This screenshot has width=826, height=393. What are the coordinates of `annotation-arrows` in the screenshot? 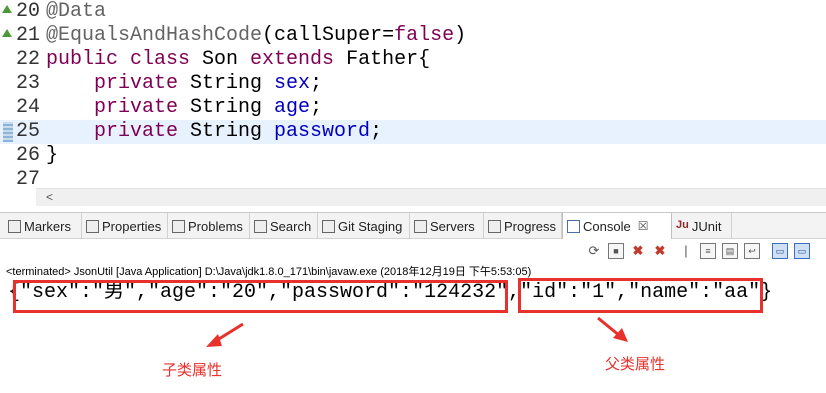 It's located at (417, 331).